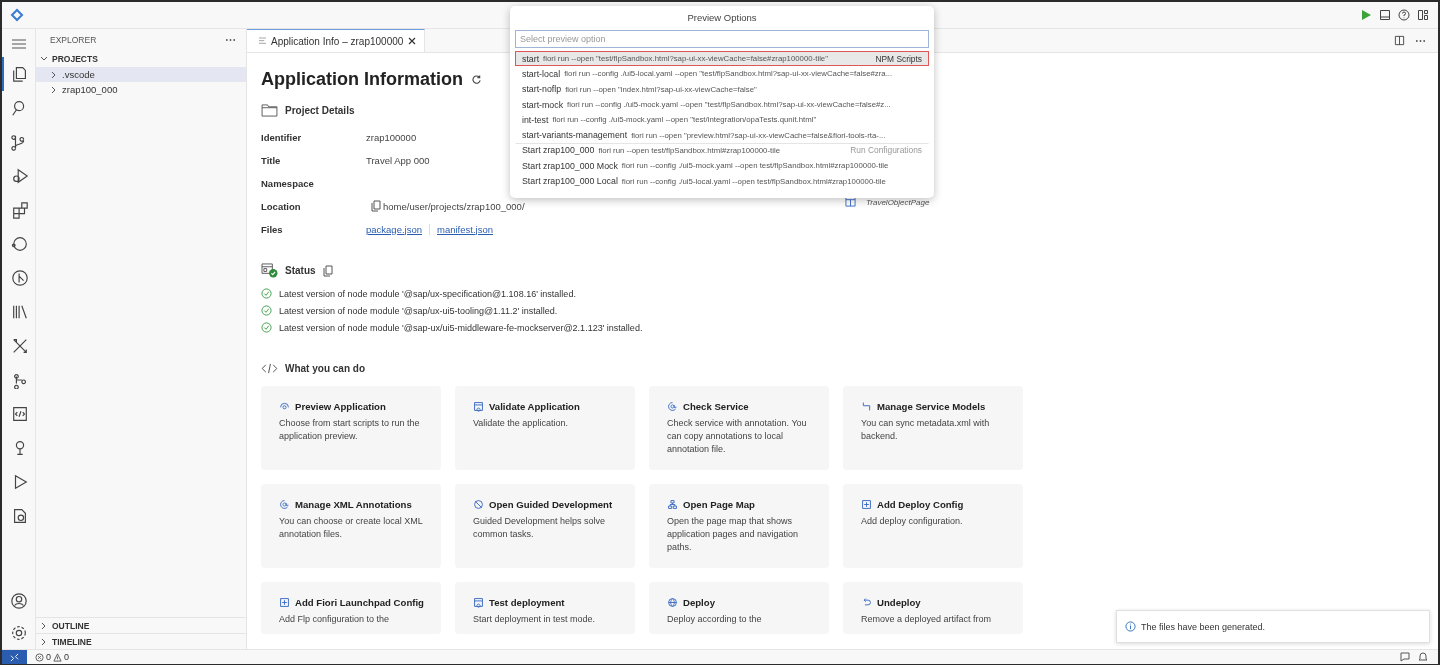 This screenshot has width=1440, height=665. I want to click on action-card: Deploy Deploy according to the, so click(739, 608).